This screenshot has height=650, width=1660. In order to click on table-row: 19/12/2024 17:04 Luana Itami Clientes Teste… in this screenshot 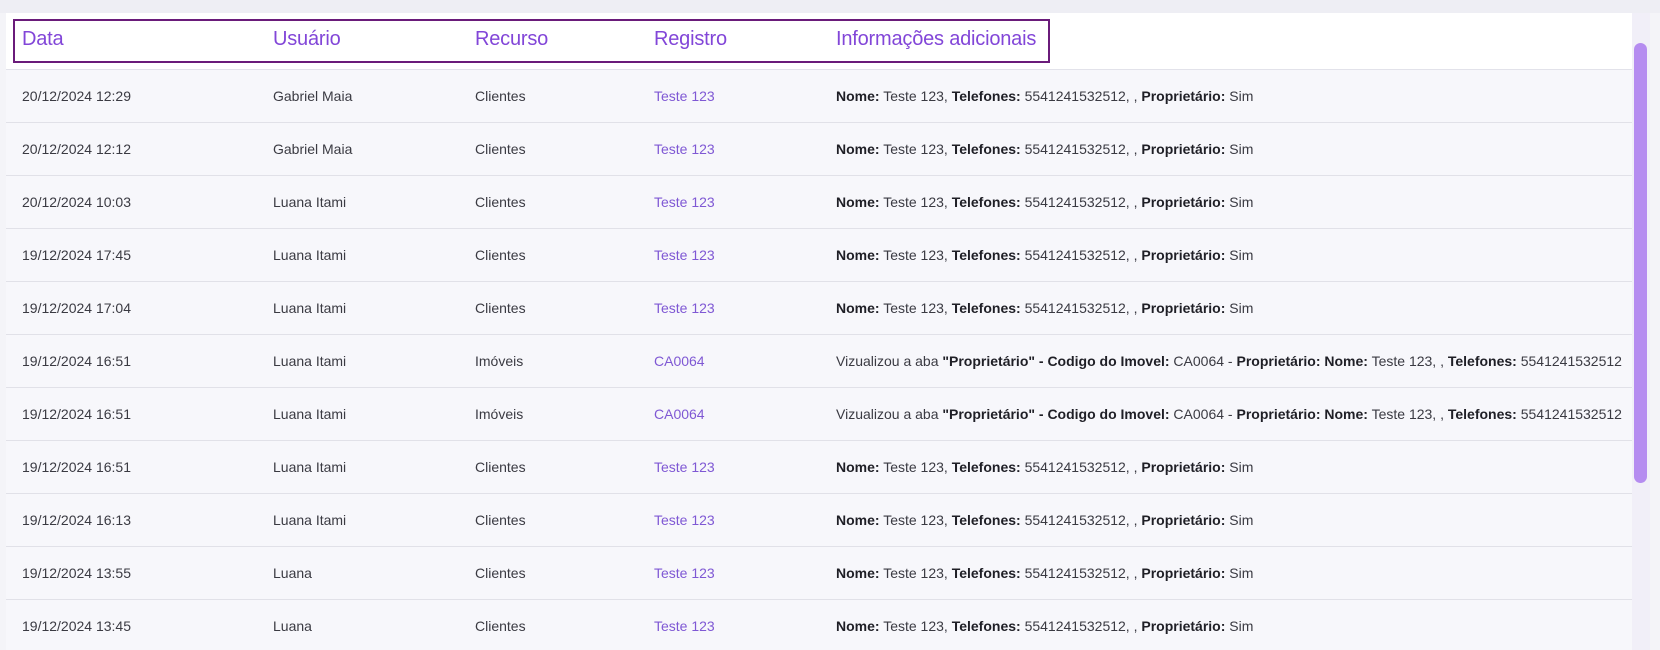, I will do `click(819, 308)`.